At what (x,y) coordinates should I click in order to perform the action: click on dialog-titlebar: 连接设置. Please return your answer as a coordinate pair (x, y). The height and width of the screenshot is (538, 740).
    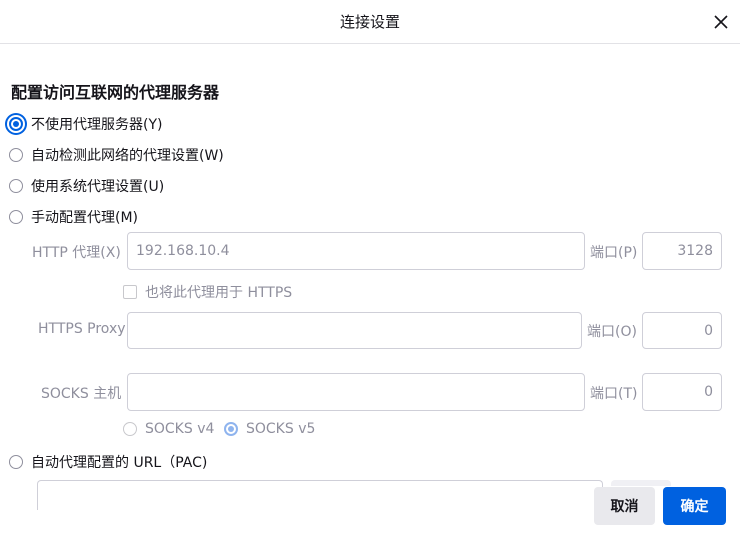
    Looking at the image, I should click on (370, 22).